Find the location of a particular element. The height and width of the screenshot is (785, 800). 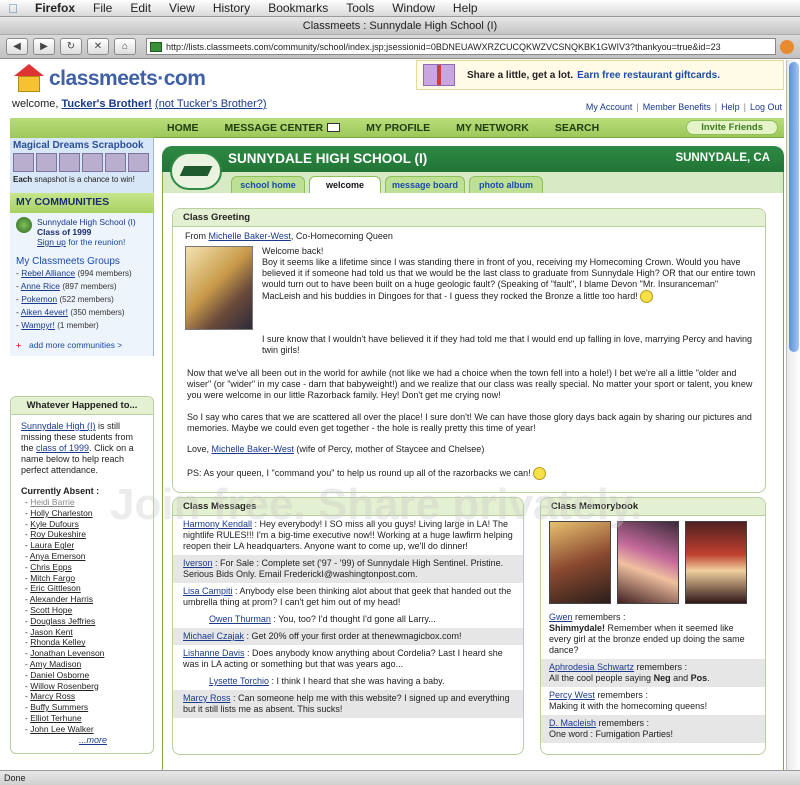

group-link: Pokemon is located at coordinates (39, 299).